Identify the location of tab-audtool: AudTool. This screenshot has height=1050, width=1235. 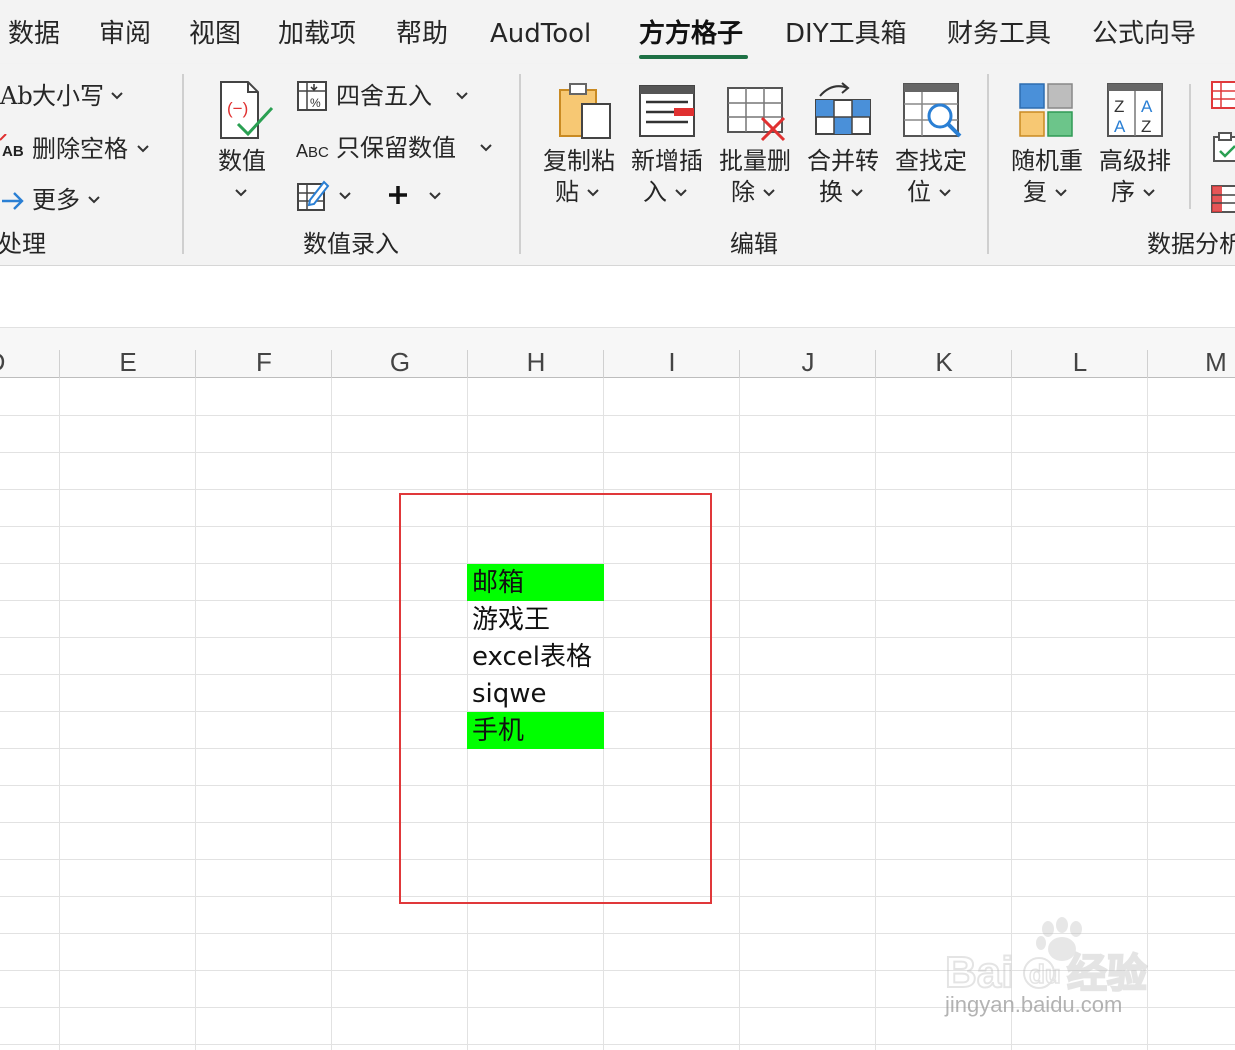
(540, 34).